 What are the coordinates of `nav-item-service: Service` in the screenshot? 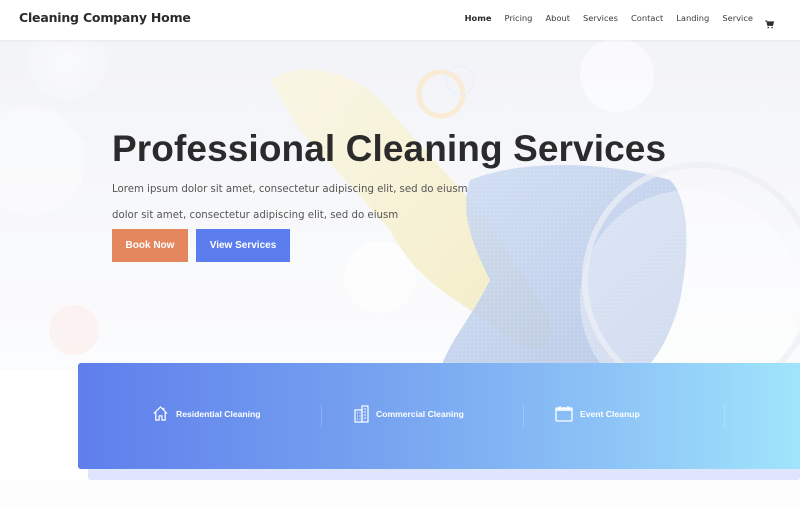 It's located at (737, 18).